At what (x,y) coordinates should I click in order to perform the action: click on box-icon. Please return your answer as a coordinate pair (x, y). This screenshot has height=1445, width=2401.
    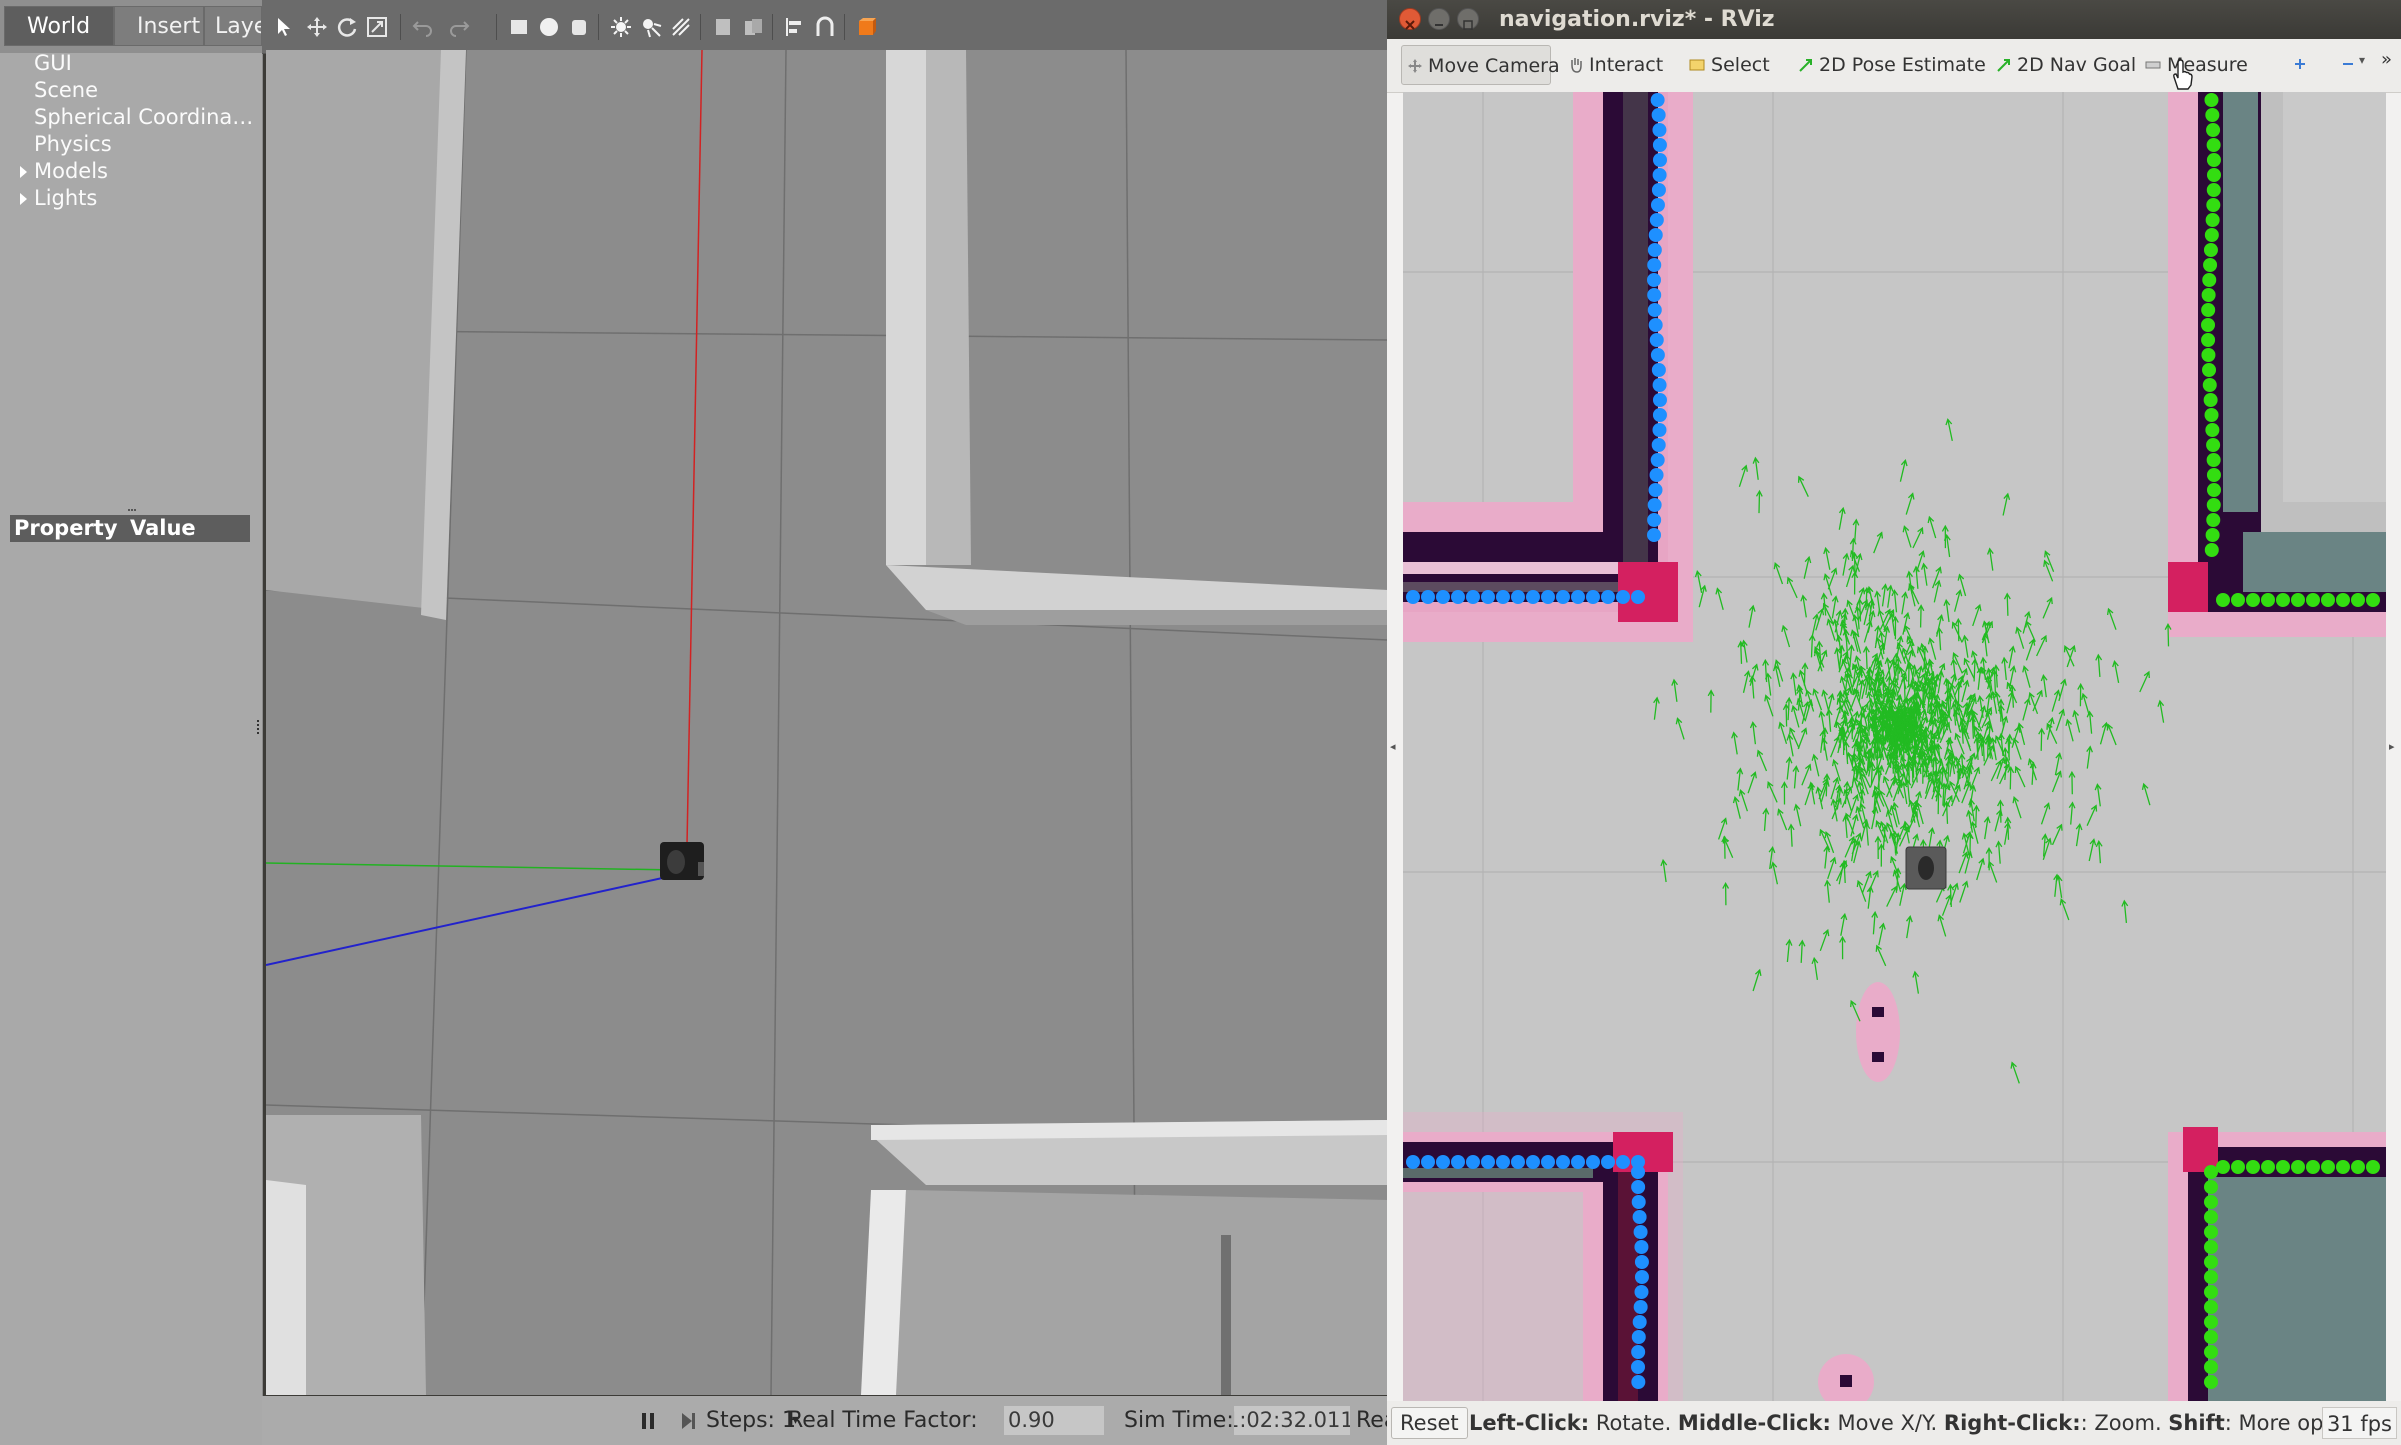
    Looking at the image, I should click on (519, 27).